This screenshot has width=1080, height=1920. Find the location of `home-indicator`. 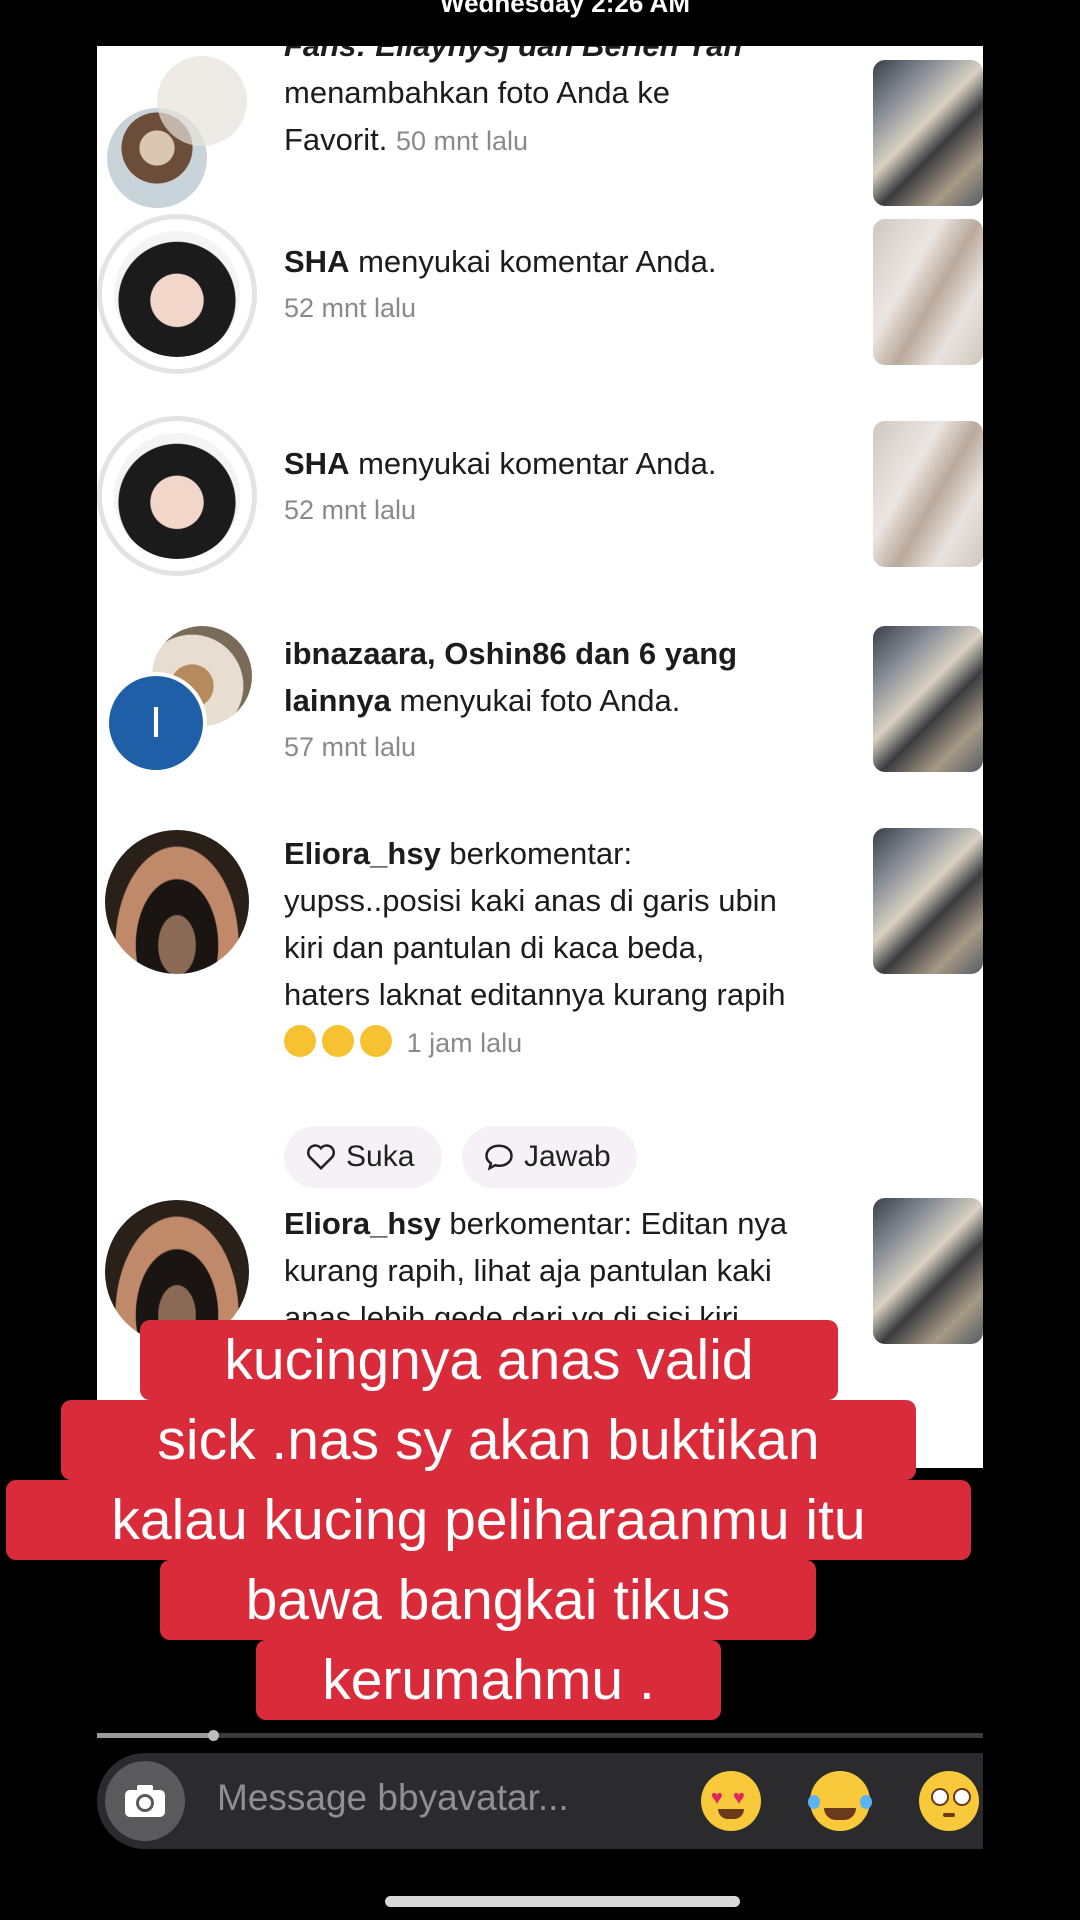

home-indicator is located at coordinates (562, 1901).